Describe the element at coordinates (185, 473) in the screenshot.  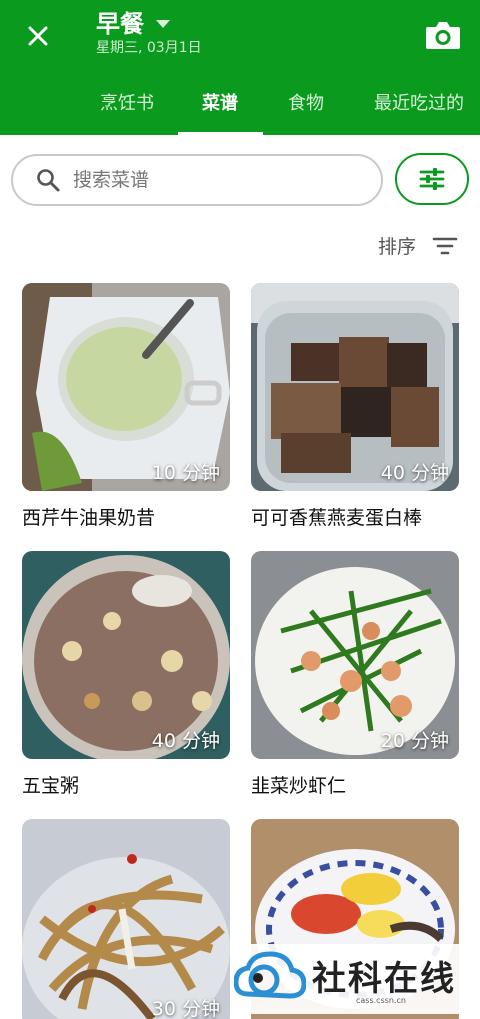
I see `cook-time: 10 分钟` at that location.